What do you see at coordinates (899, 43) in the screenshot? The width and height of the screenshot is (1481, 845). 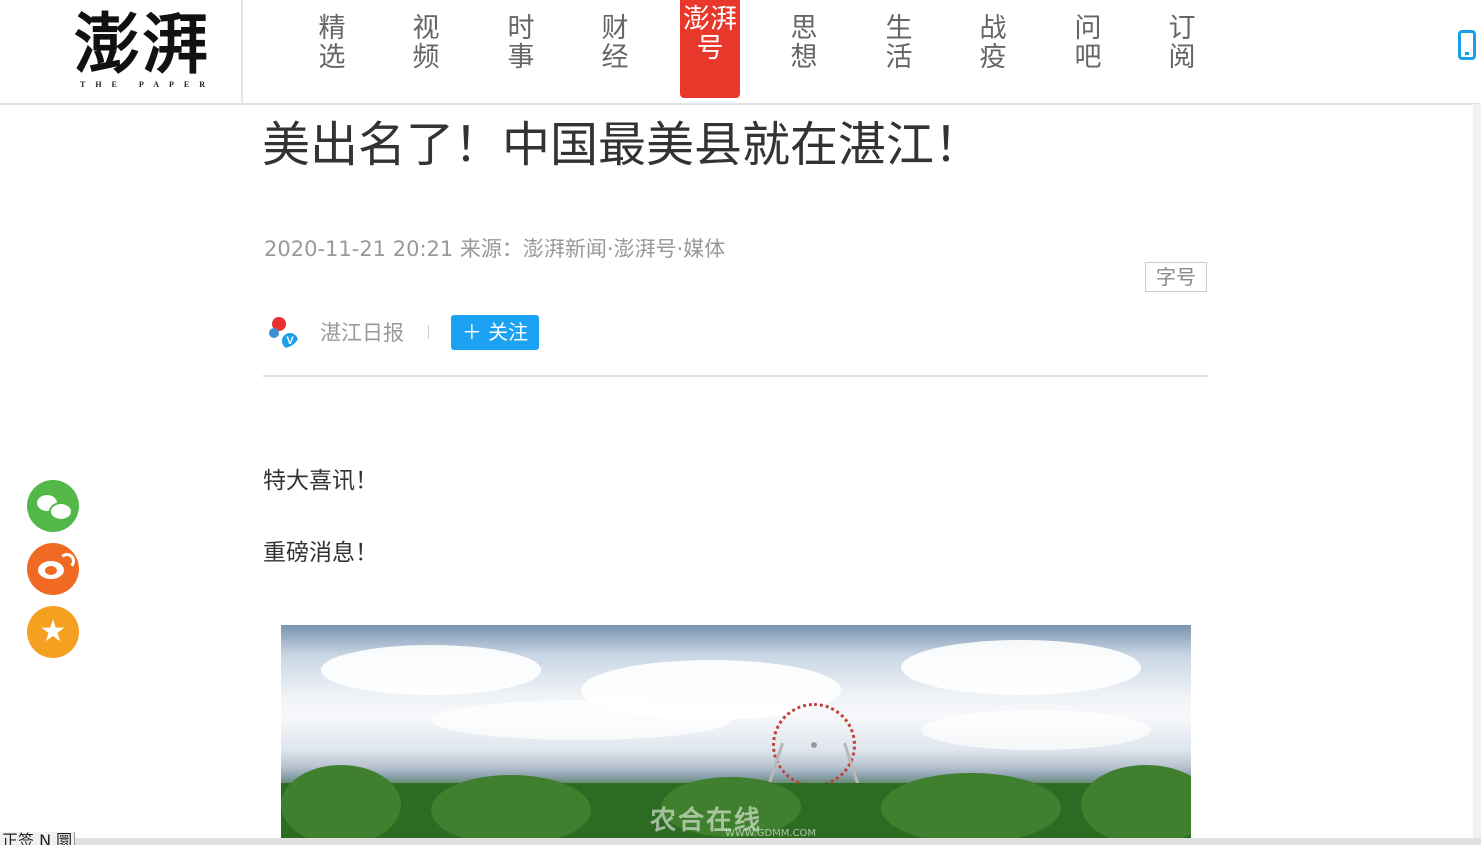 I see `nav-item-shenghuo: 生活` at bounding box center [899, 43].